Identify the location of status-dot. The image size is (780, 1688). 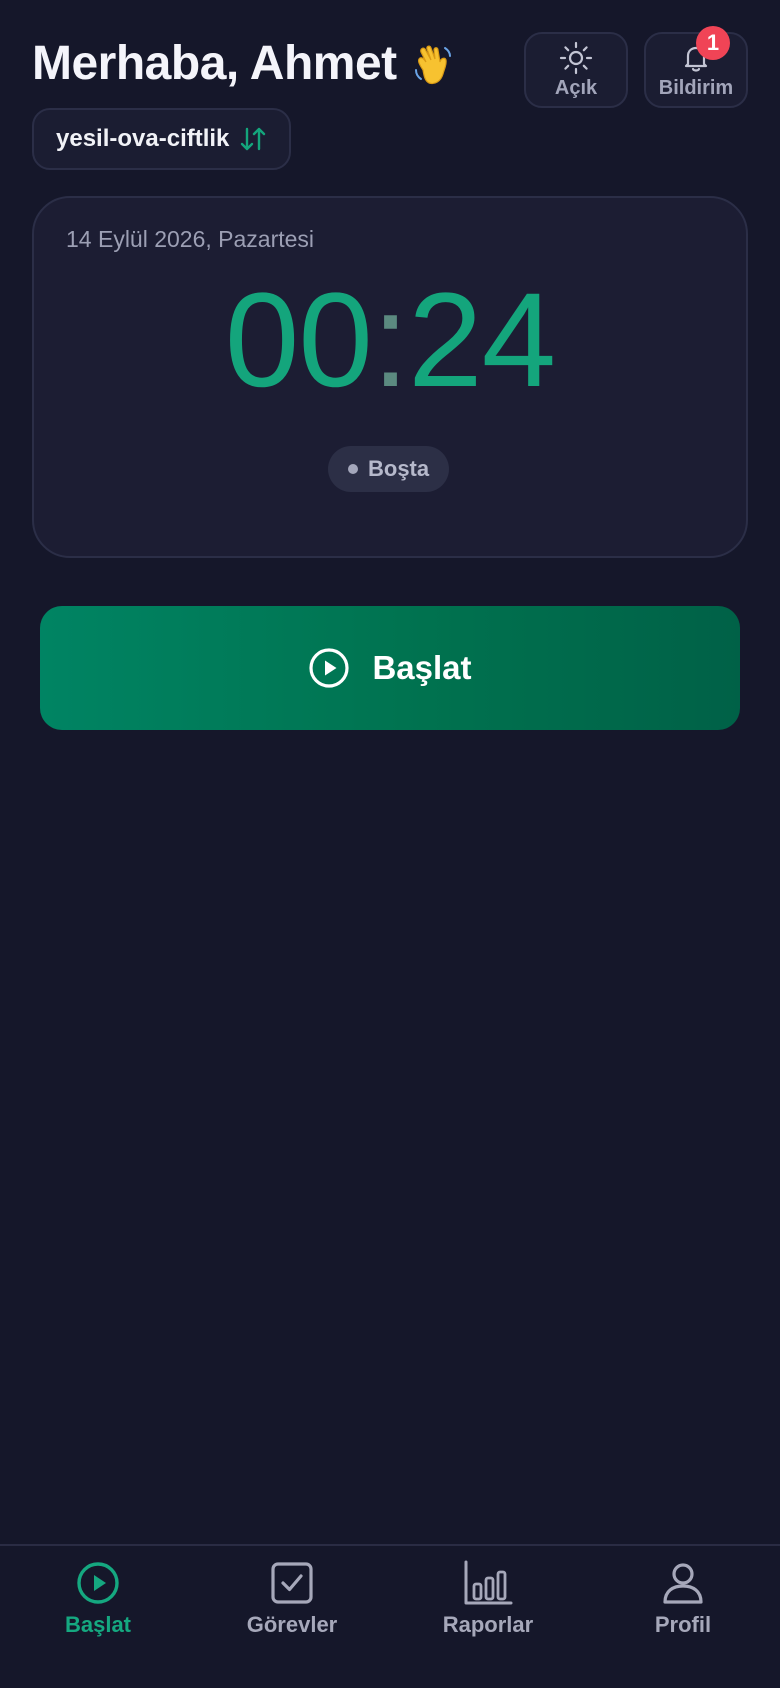
(353, 469).